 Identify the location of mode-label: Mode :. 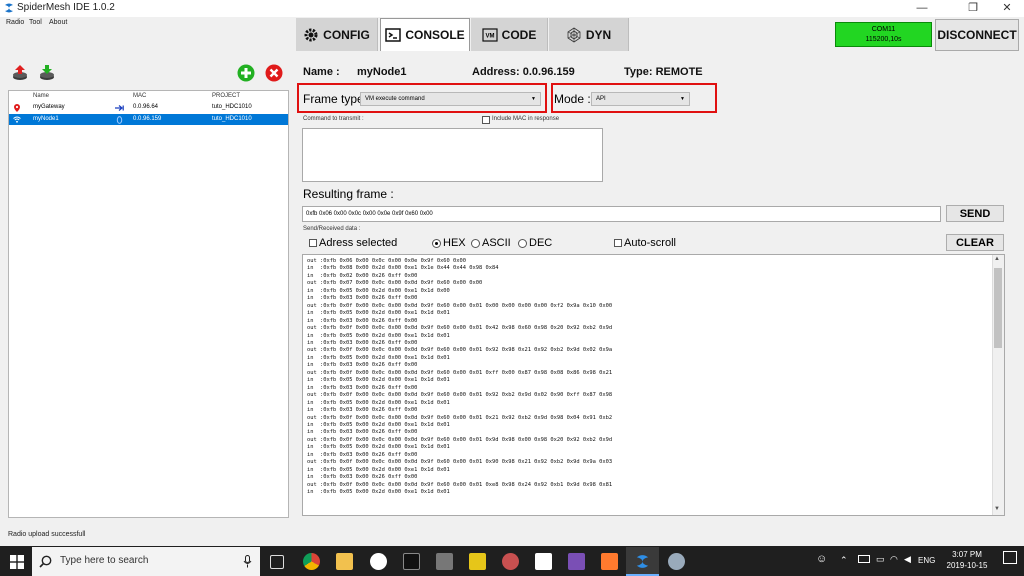
(572, 99).